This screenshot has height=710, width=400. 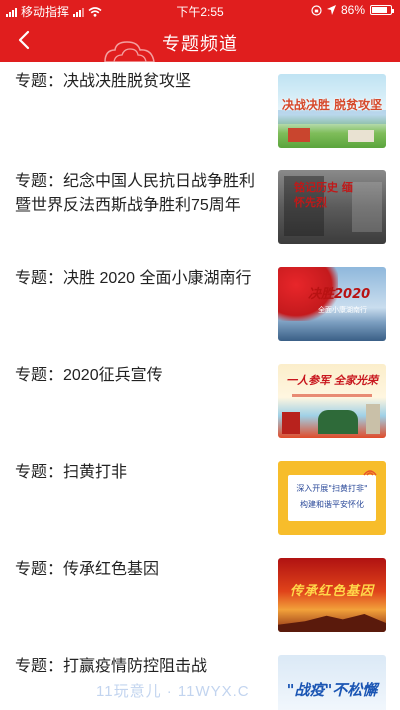 I want to click on topic-thumbnail: "战疫"不松懈, so click(x=332, y=682).